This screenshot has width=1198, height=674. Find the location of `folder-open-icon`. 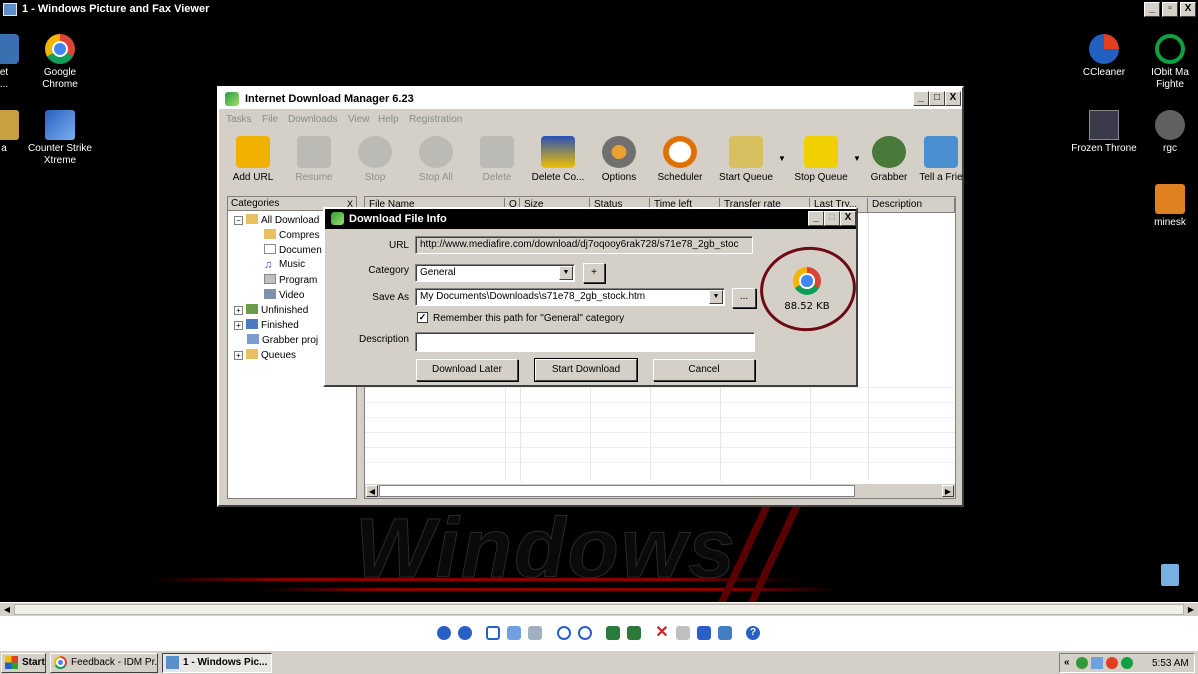

folder-open-icon is located at coordinates (252, 219).